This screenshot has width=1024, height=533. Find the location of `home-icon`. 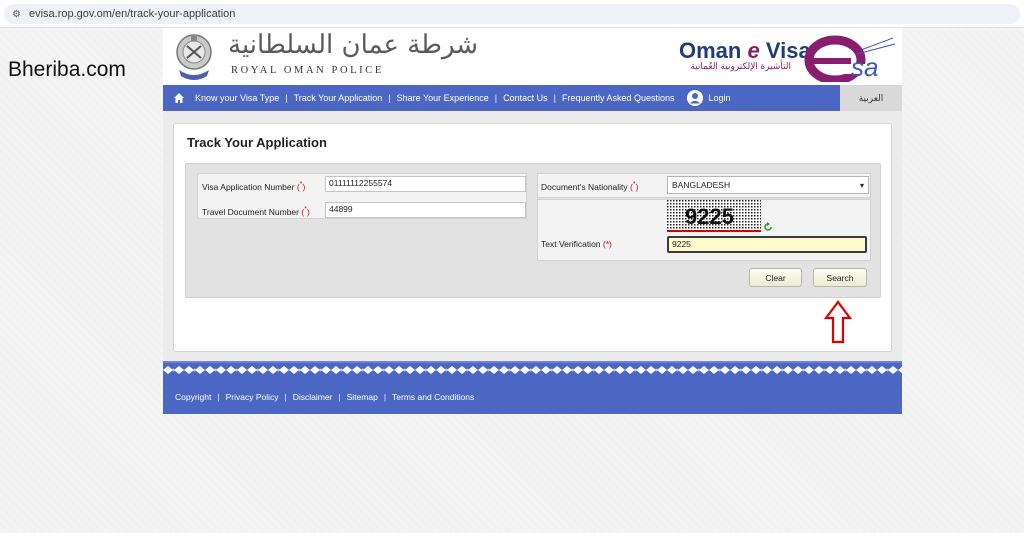

home-icon is located at coordinates (179, 98).